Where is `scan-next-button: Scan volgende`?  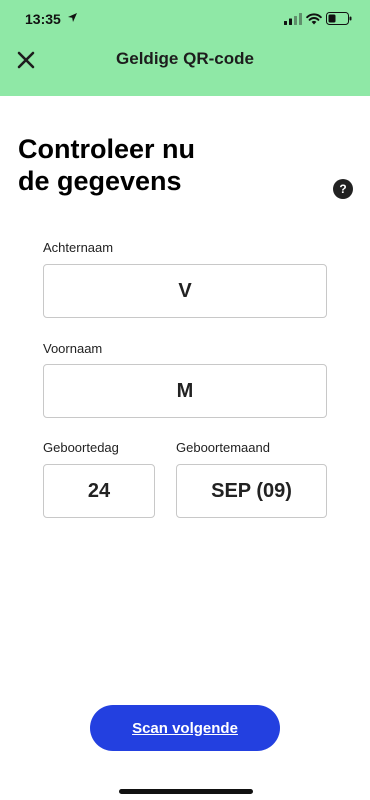 scan-next-button: Scan volgende is located at coordinates (185, 728).